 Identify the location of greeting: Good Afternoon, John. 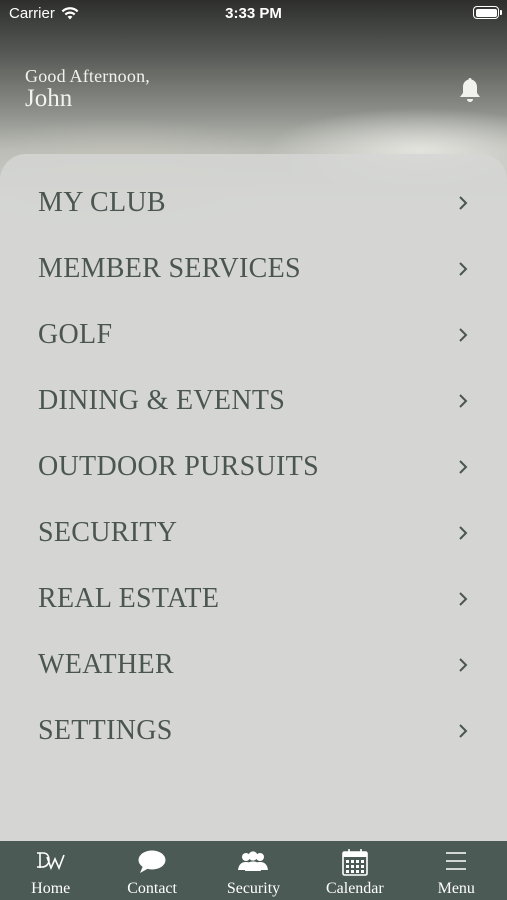
(87, 89).